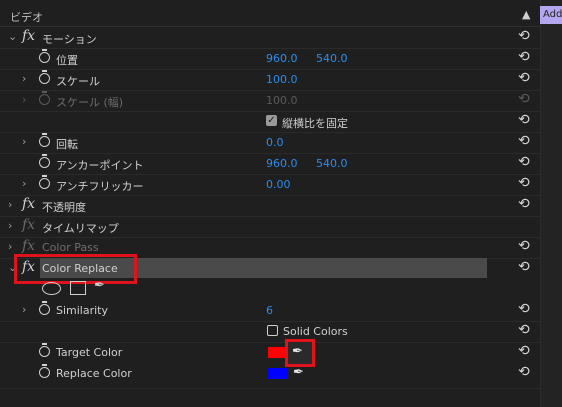 Image resolution: width=562 pixels, height=407 pixels. I want to click on pen-mask-icon: ✒, so click(99, 285).